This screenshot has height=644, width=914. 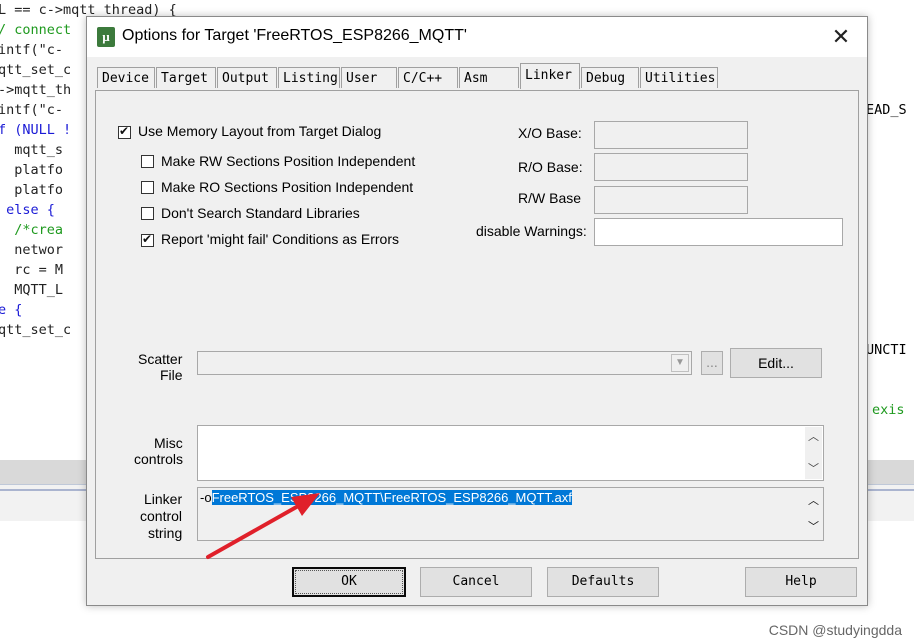 What do you see at coordinates (550, 76) in the screenshot?
I see `tab-linker: Linker` at bounding box center [550, 76].